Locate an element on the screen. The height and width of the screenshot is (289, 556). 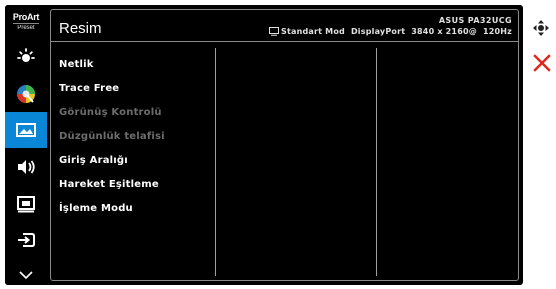
page-title: Resim is located at coordinates (80, 28).